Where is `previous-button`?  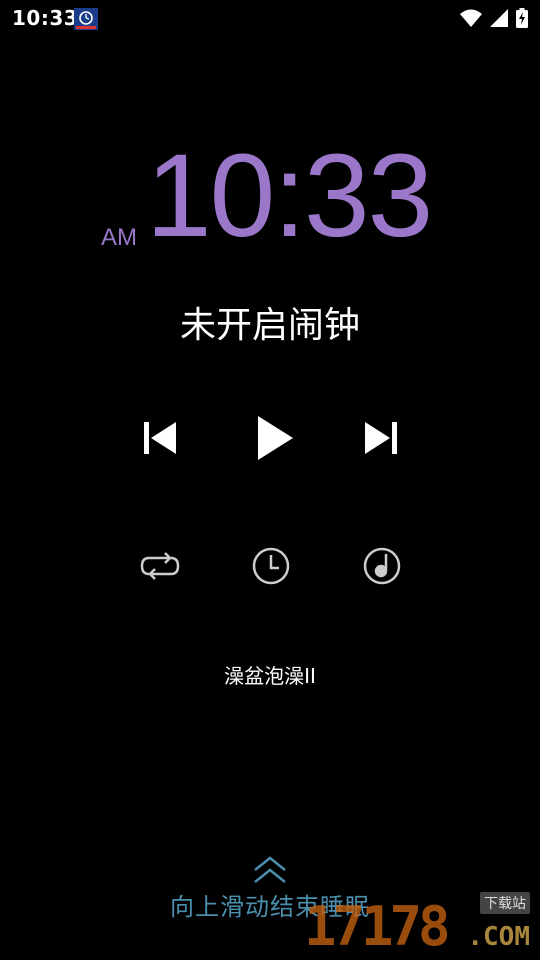
previous-button is located at coordinates (160, 440).